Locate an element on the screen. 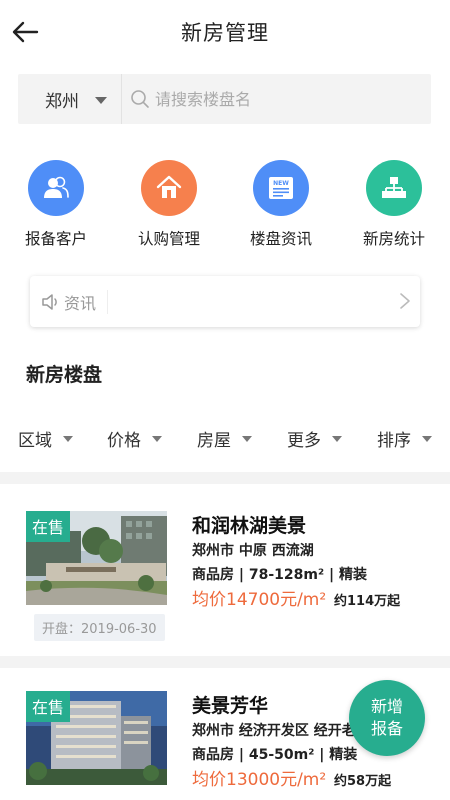 The image size is (450, 800). listing-price: 均价14700元/m² is located at coordinates (259, 600).